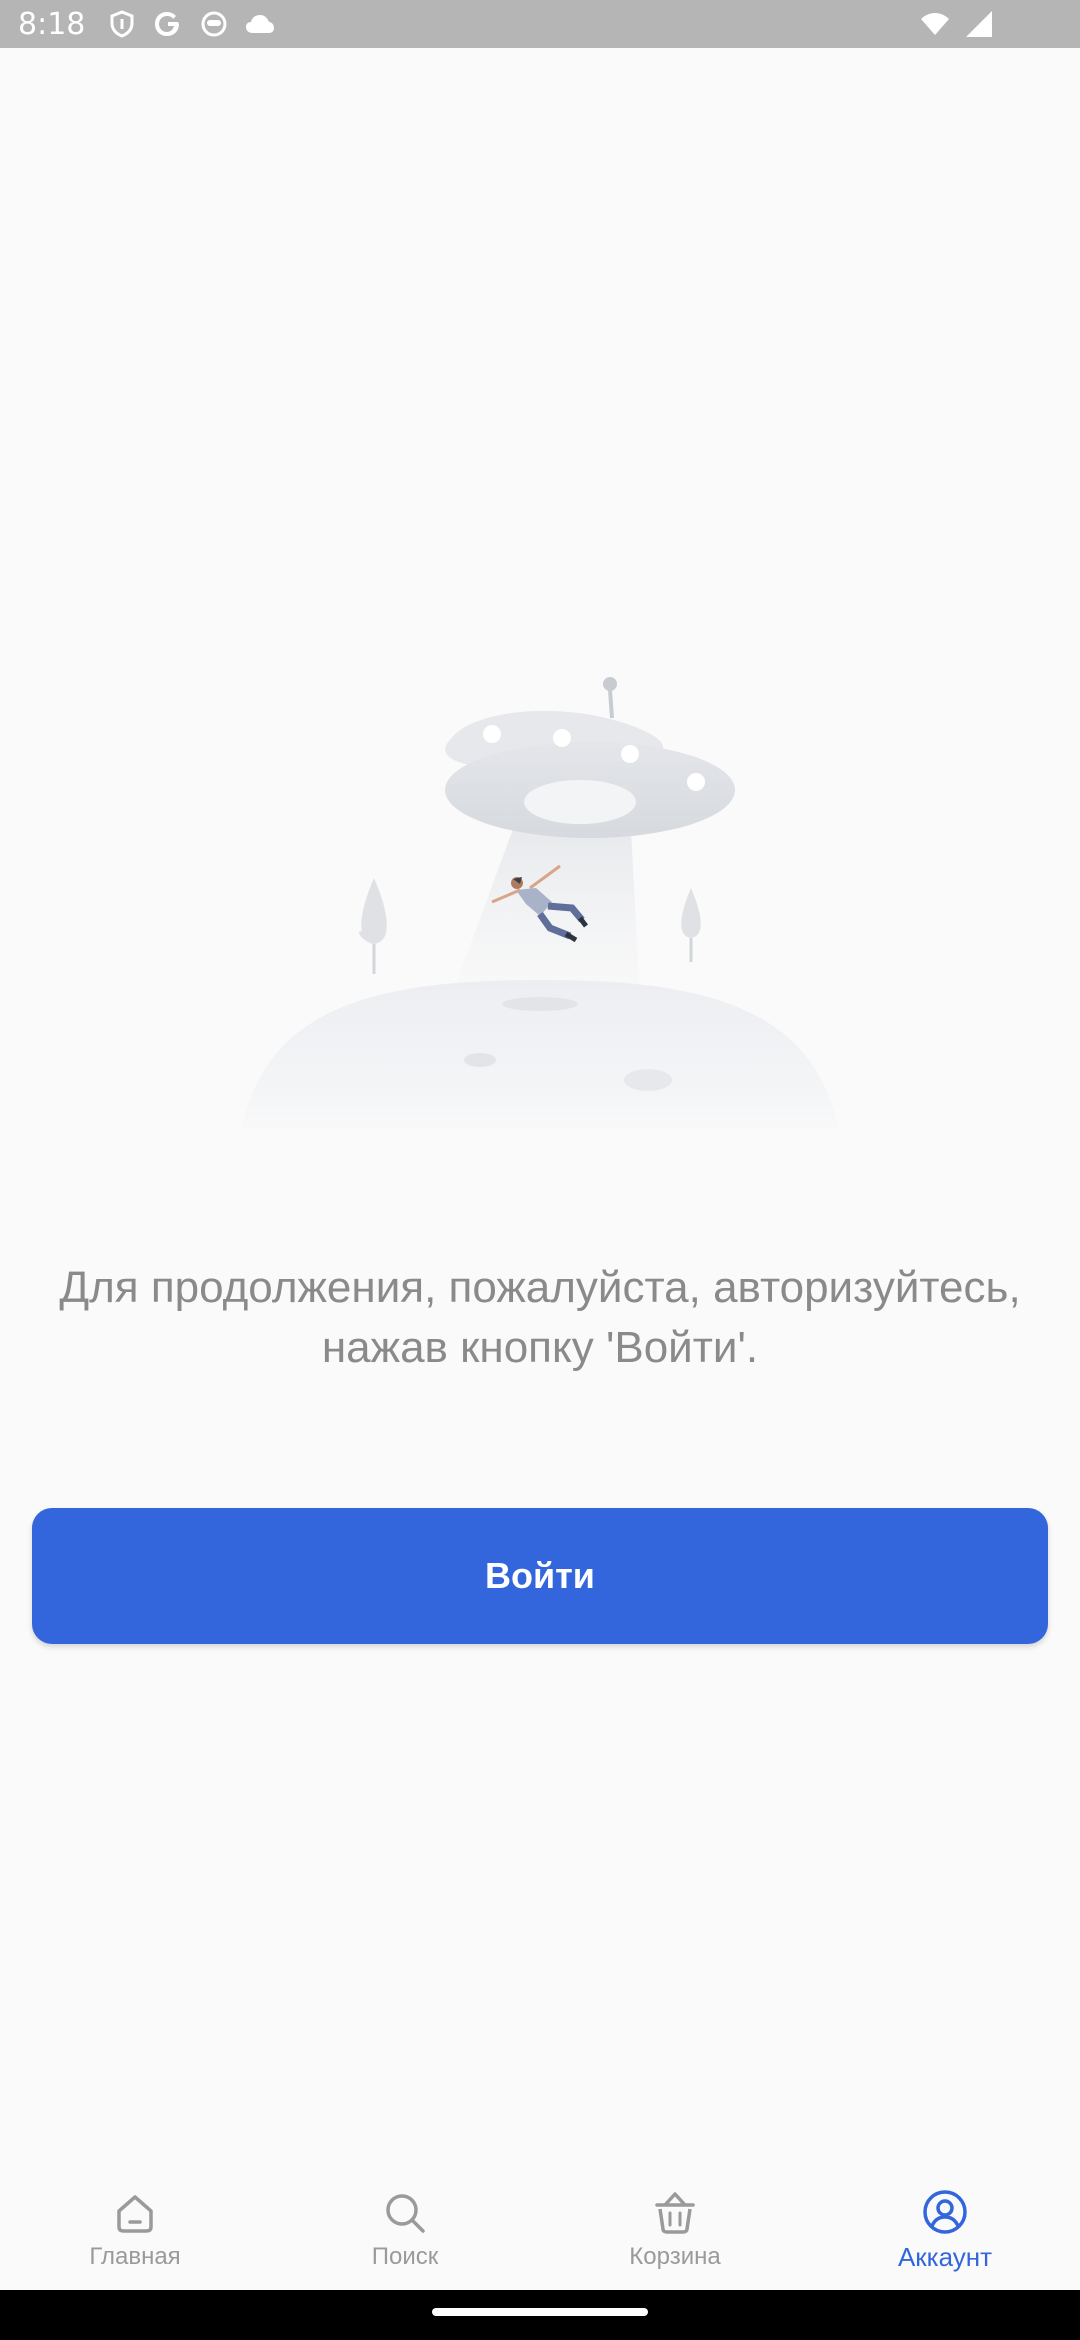 The height and width of the screenshot is (2340, 1080). What do you see at coordinates (405, 2213) in the screenshot?
I see `search-icon` at bounding box center [405, 2213].